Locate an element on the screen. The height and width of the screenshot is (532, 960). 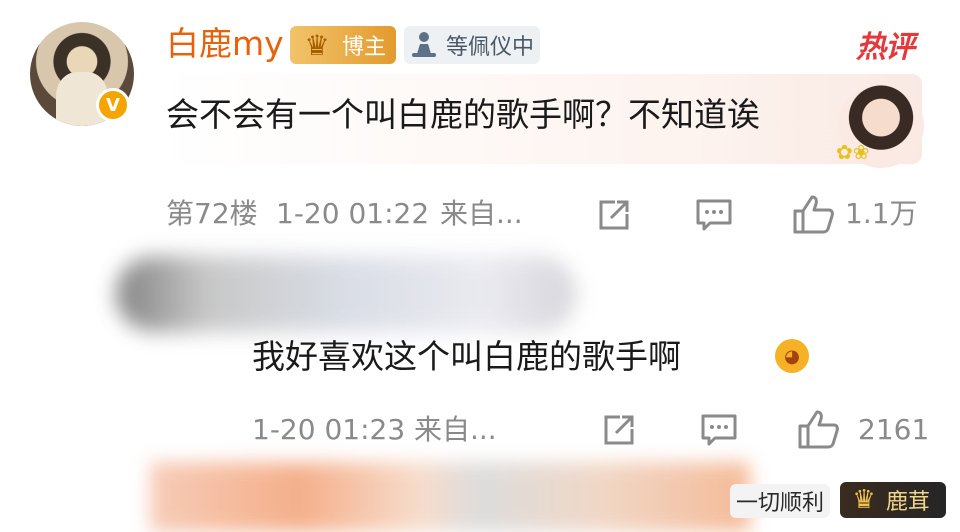
fan-badge: 等佩仪中 is located at coordinates (472, 45).